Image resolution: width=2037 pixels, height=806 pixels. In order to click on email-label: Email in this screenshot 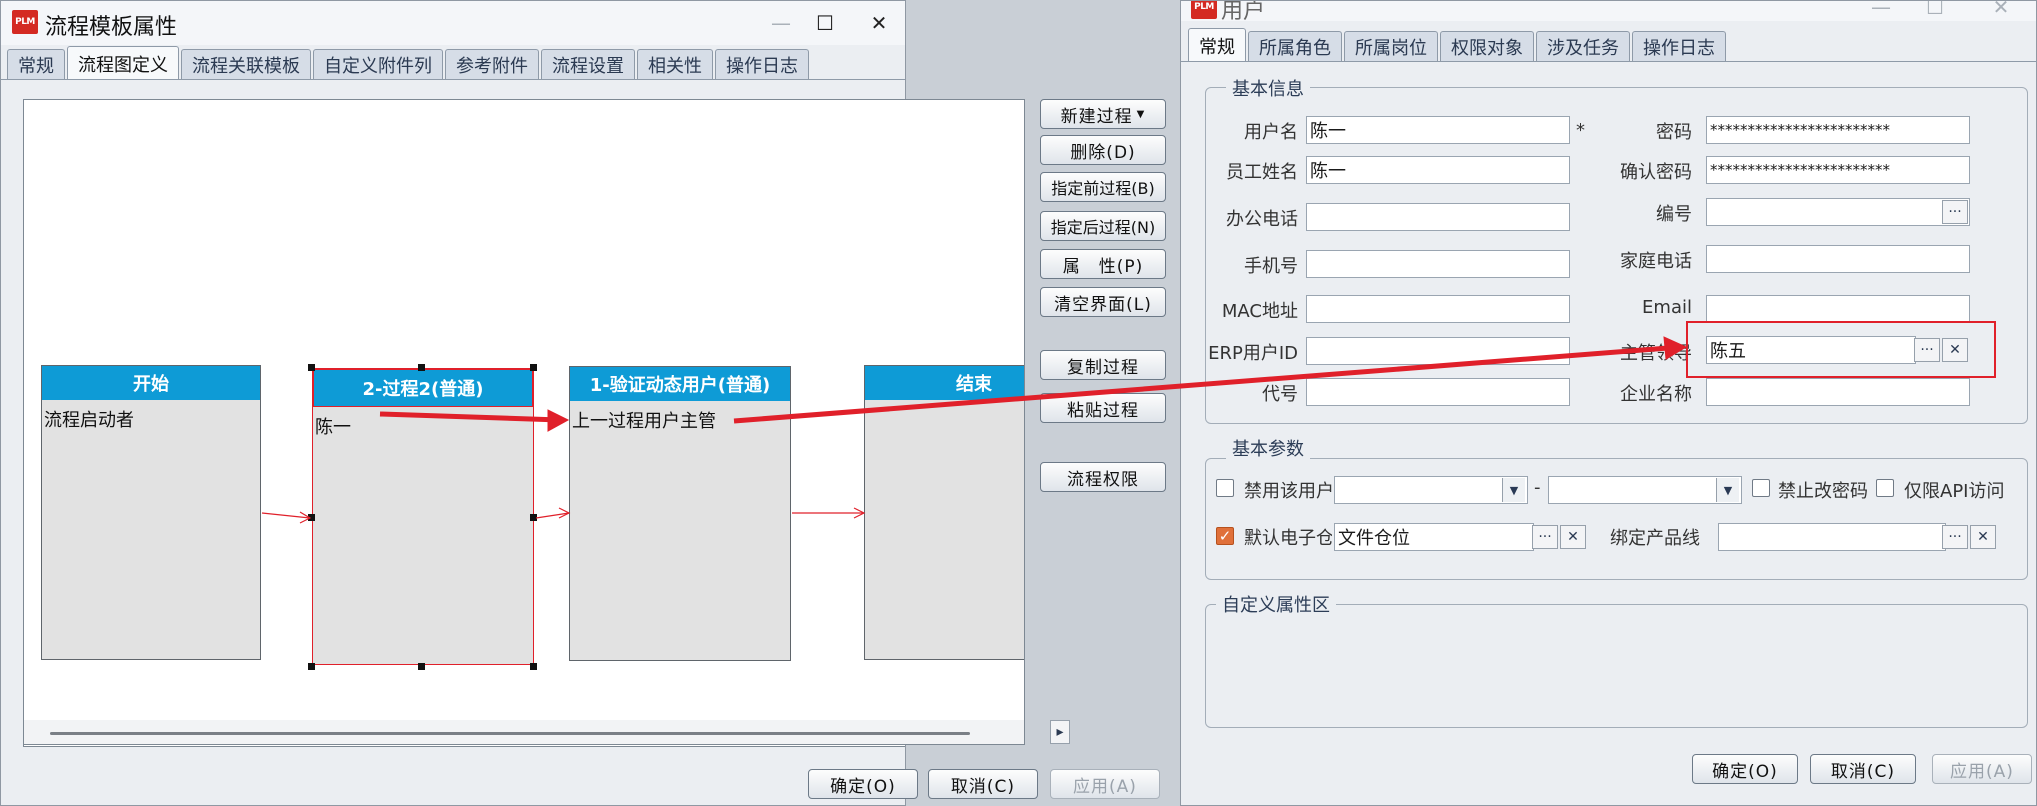, I will do `click(1667, 307)`.